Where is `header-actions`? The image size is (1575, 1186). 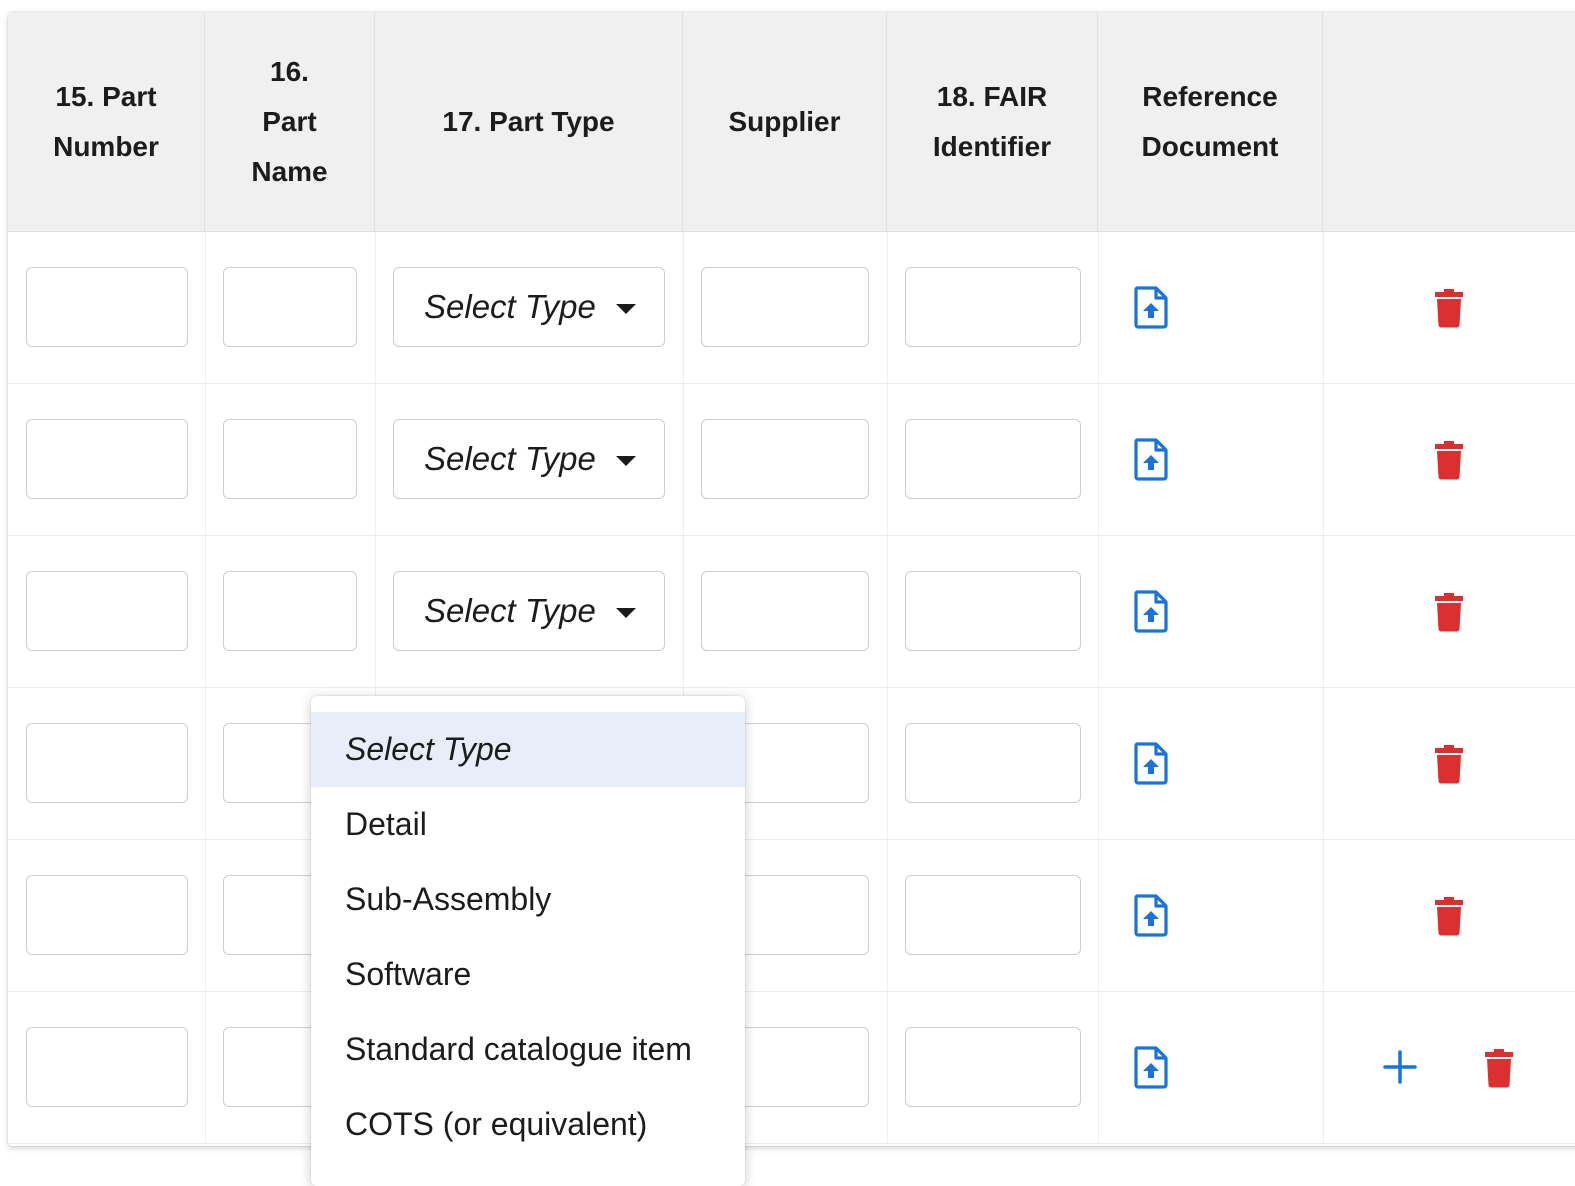
header-actions is located at coordinates (1449, 122).